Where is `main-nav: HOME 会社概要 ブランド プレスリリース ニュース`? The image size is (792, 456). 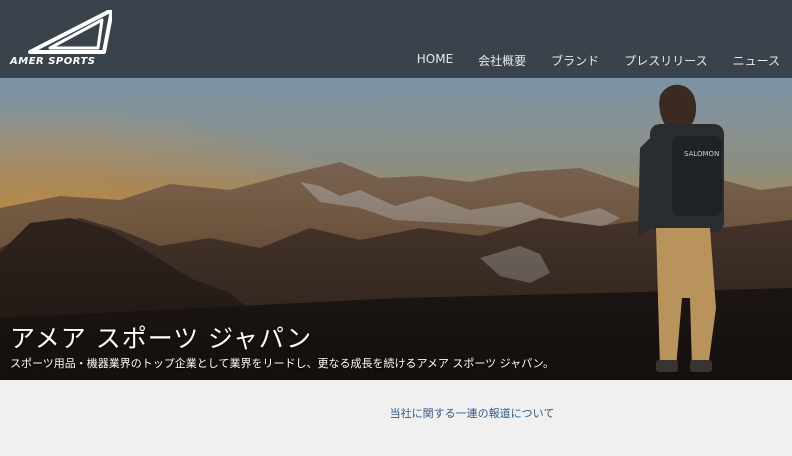
main-nav: HOME 会社概要 ブランド プレスリリース ニュース is located at coordinates (598, 60).